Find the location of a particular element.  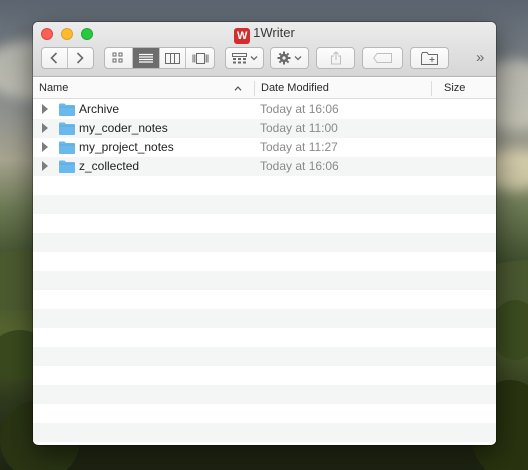

new-folder-button is located at coordinates (429, 58).